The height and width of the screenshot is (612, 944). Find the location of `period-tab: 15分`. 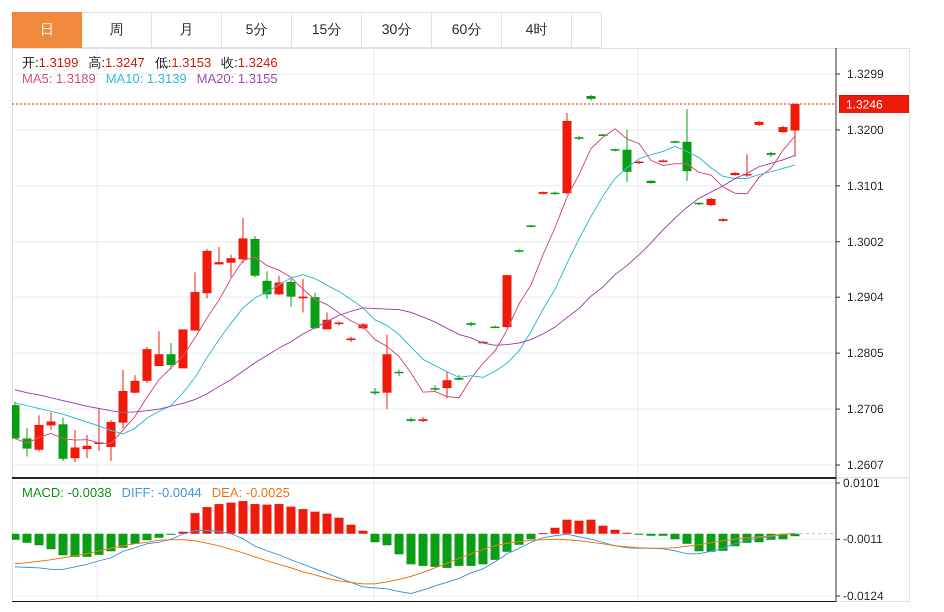

period-tab: 15分 is located at coordinates (327, 30).